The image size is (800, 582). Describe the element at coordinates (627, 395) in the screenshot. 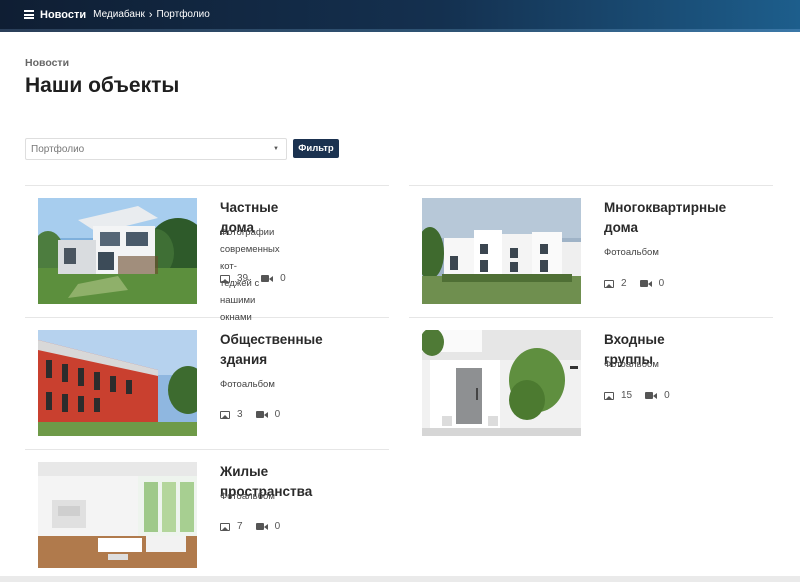

I see `photo-count: 15` at that location.